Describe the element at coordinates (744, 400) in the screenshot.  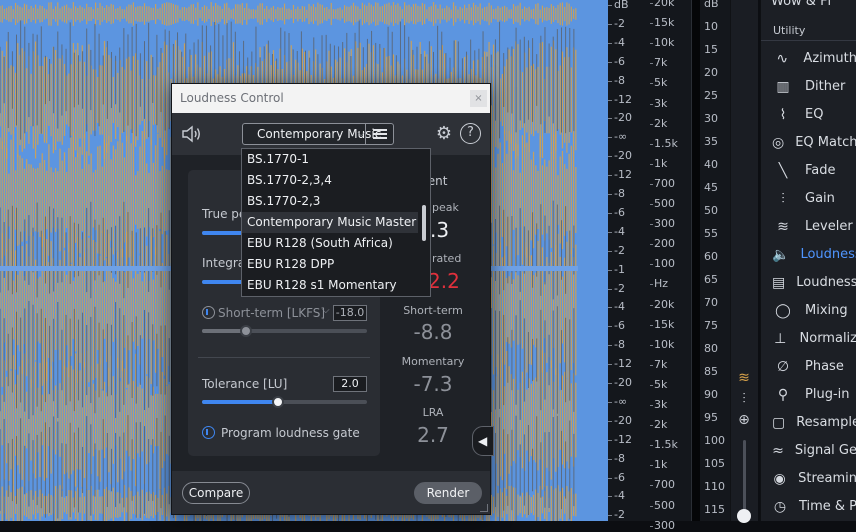
I see `waveform-view-icon: ⫶` at that location.